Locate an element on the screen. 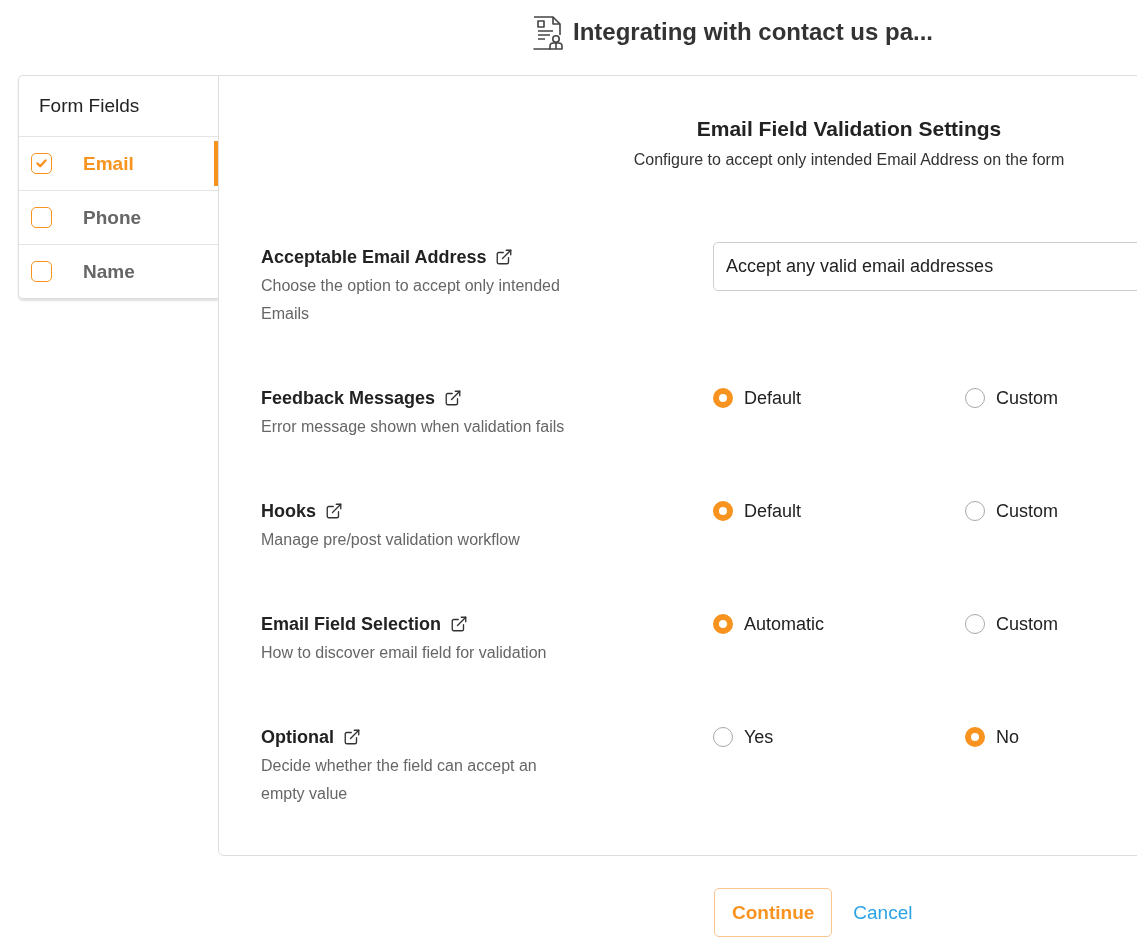 The height and width of the screenshot is (948, 1137). panel-subtitle: Configure to accept only intended Email Address on the form is located at coordinates (849, 160).